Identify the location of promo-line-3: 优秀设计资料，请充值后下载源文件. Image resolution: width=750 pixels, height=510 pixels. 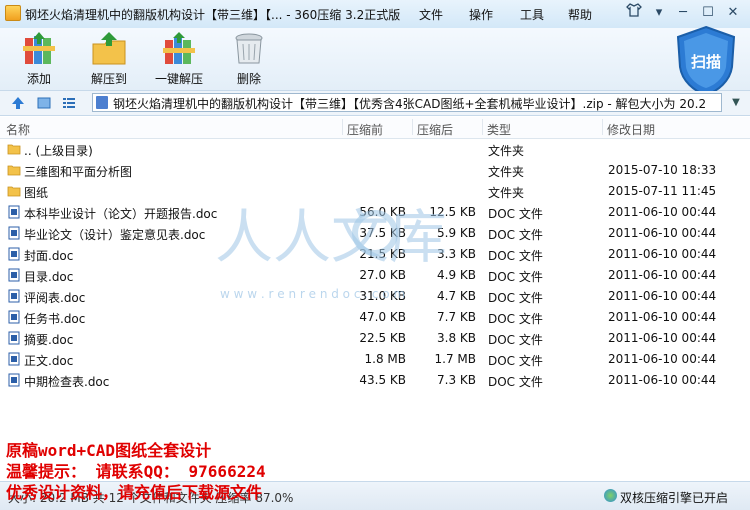
(134, 492).